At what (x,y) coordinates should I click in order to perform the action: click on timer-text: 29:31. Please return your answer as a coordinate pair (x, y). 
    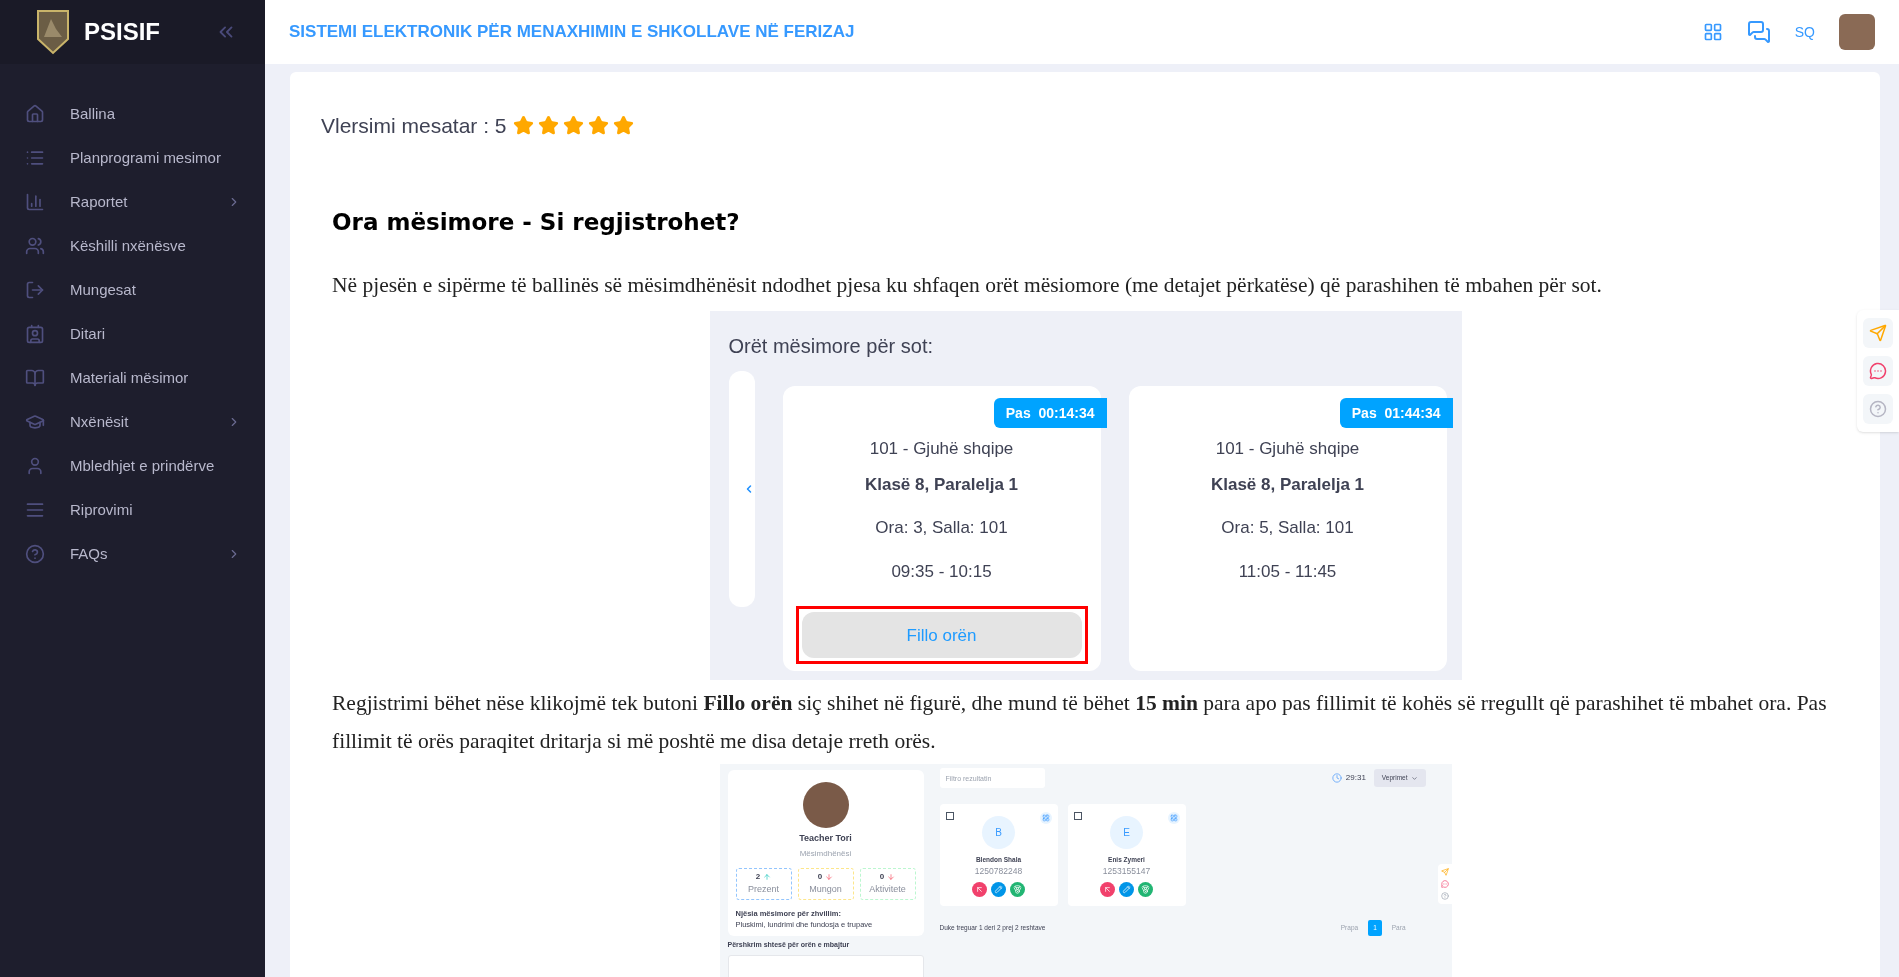
    Looking at the image, I should click on (1355, 778).